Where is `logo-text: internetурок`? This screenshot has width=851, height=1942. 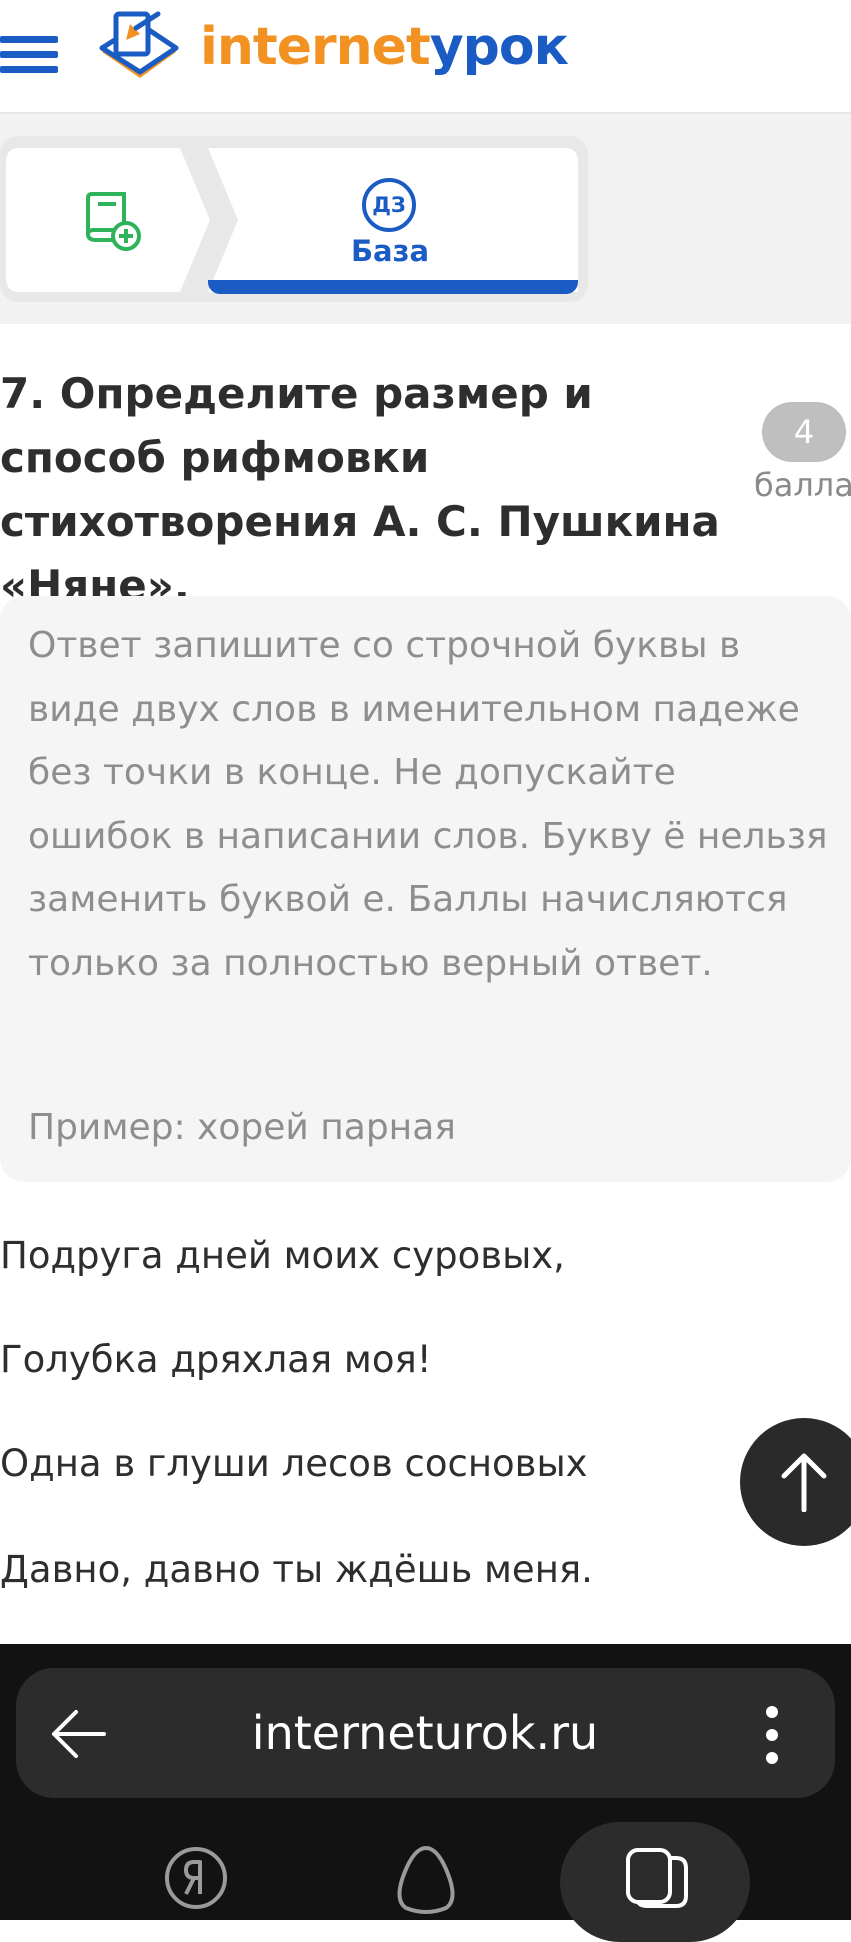
logo-text: internetурок is located at coordinates (384, 47).